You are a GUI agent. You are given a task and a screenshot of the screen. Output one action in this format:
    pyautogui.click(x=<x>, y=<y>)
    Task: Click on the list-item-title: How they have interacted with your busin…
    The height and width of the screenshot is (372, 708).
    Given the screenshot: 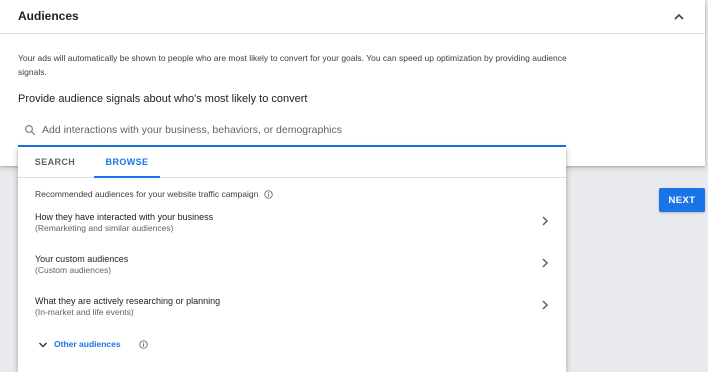 What is the action you would take?
    pyautogui.click(x=124, y=217)
    